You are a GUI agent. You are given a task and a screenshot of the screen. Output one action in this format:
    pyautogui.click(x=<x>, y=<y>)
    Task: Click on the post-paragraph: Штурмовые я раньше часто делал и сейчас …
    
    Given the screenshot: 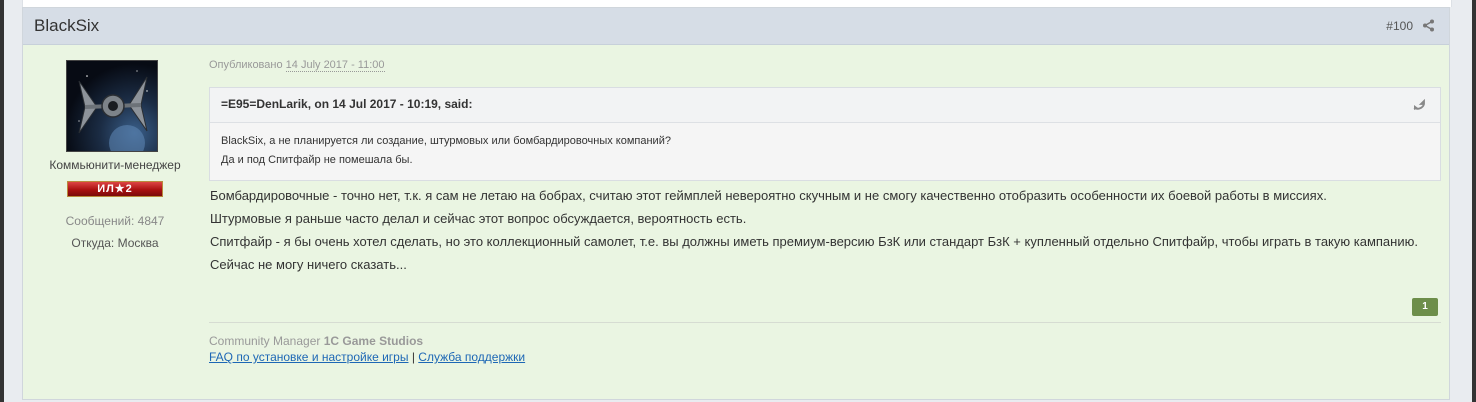 What is the action you would take?
    pyautogui.click(x=478, y=218)
    